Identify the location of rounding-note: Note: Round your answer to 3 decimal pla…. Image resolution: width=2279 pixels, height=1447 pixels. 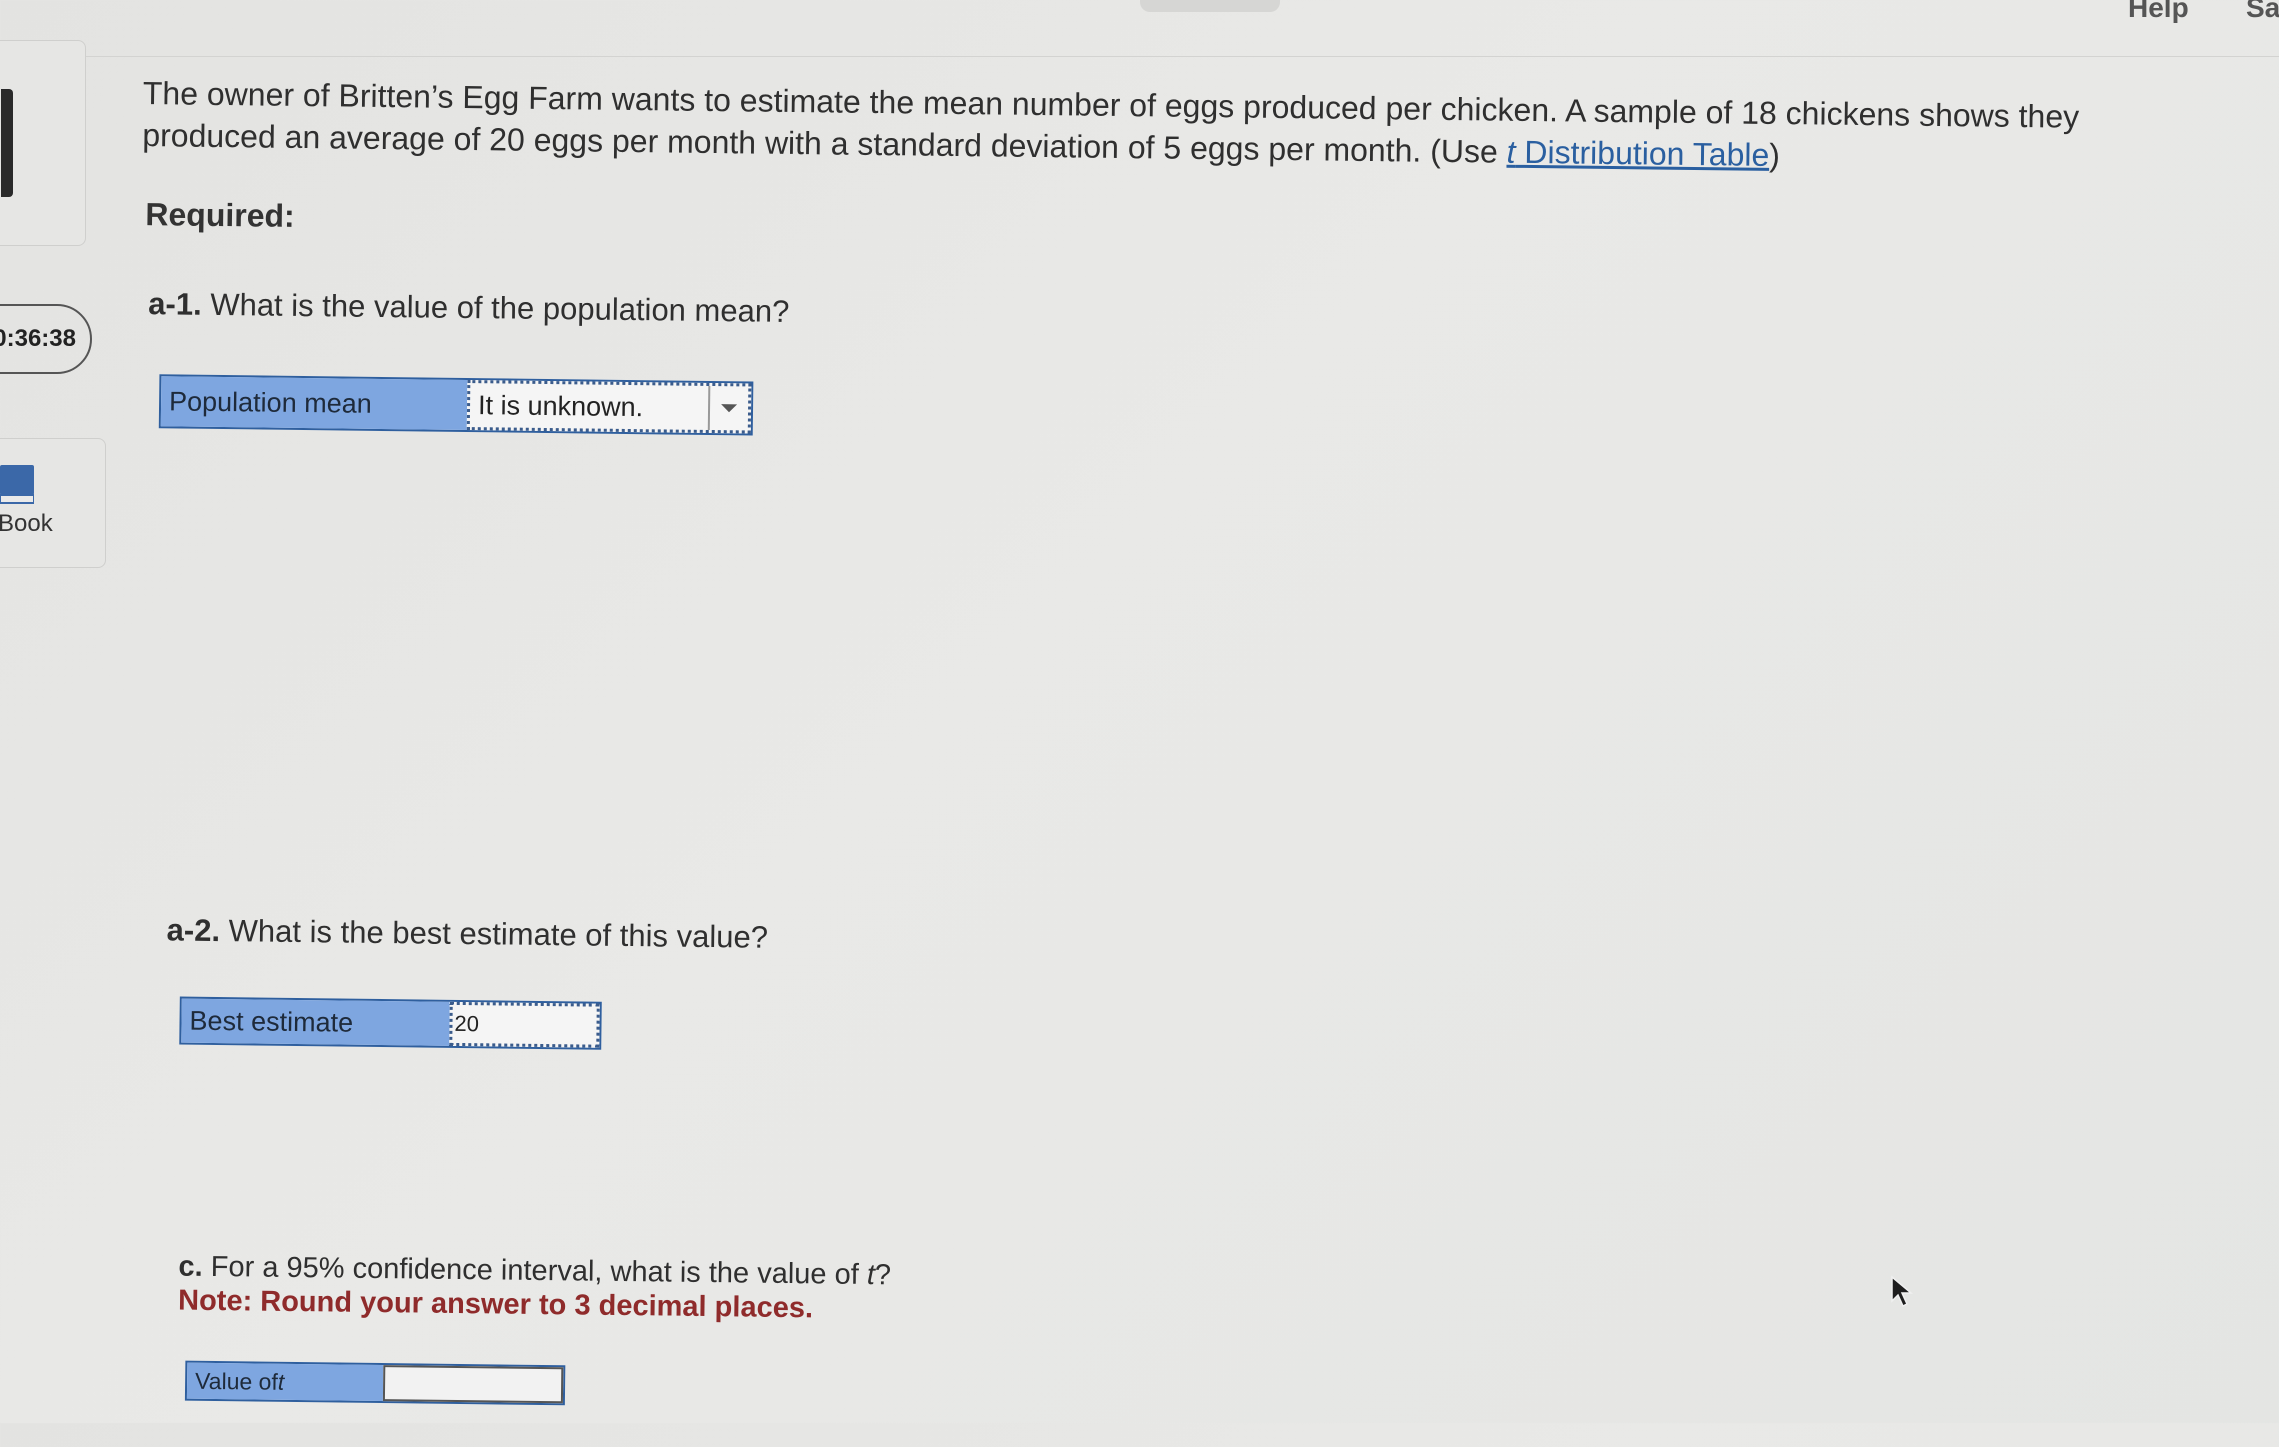
(495, 1304).